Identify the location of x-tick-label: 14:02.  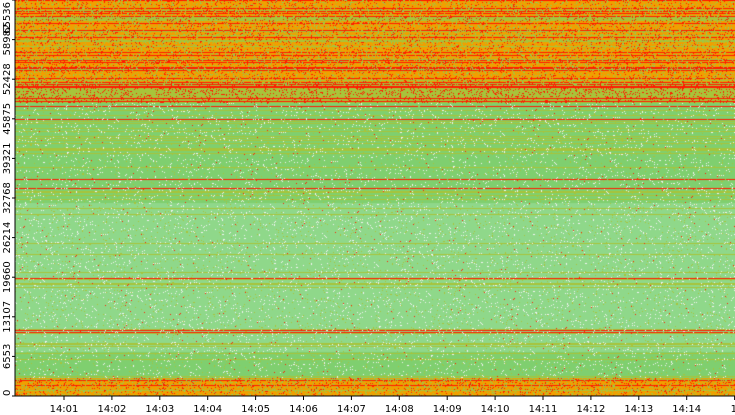
(111, 409).